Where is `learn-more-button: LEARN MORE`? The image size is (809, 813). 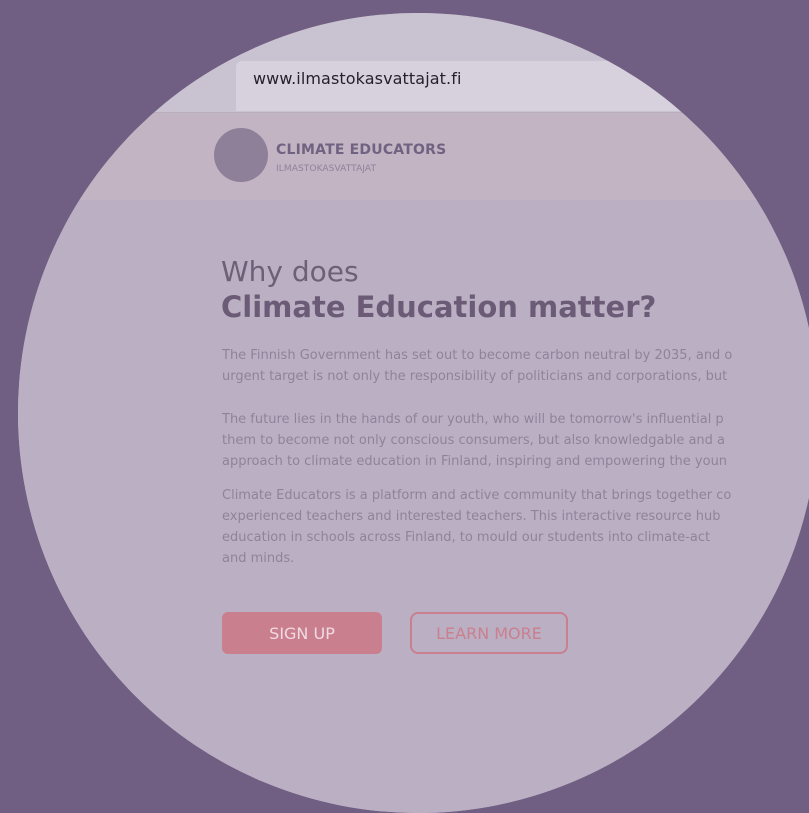
learn-more-button: LEARN MORE is located at coordinates (489, 633).